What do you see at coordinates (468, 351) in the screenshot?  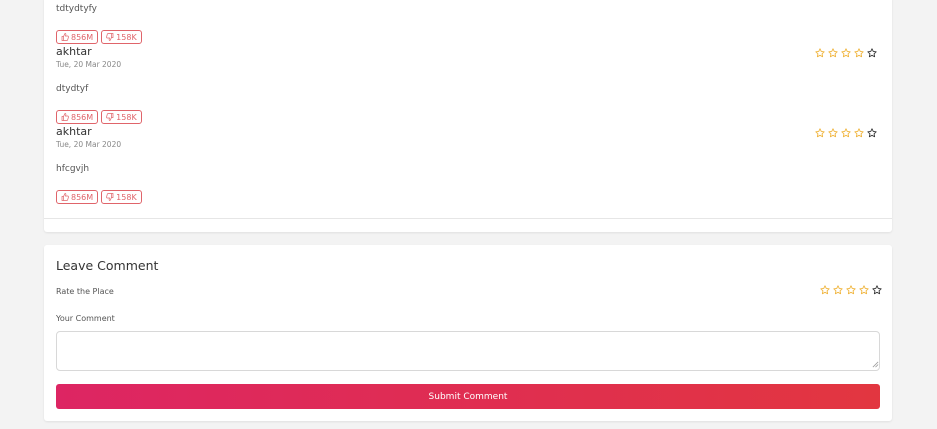 I see `comment-textarea` at bounding box center [468, 351].